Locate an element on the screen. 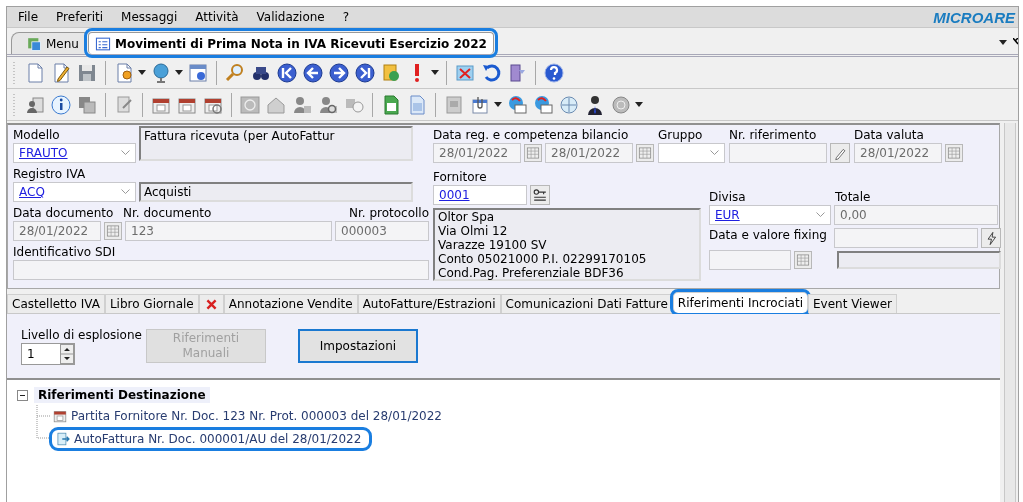  menu-item: ? is located at coordinates (346, 17).